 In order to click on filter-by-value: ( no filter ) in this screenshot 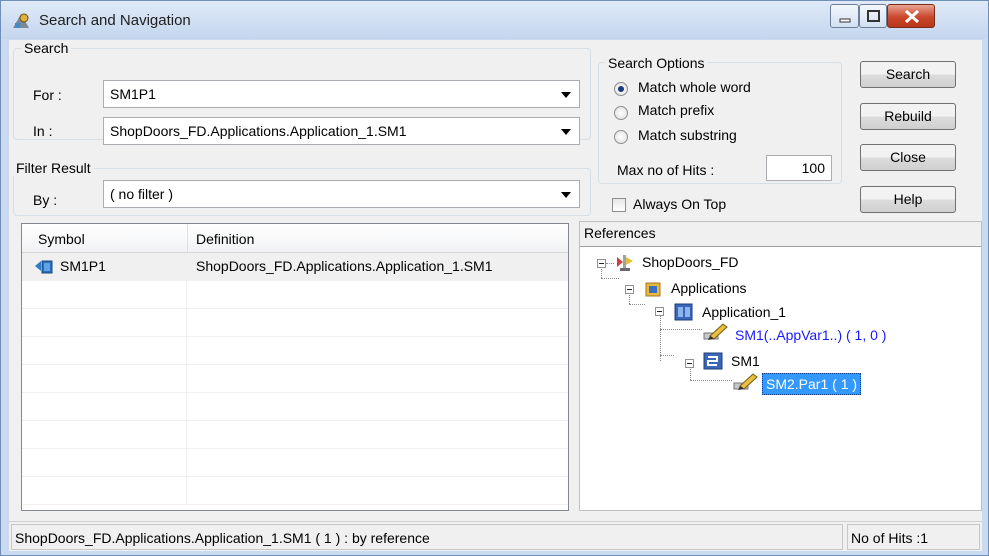, I will do `click(142, 194)`.